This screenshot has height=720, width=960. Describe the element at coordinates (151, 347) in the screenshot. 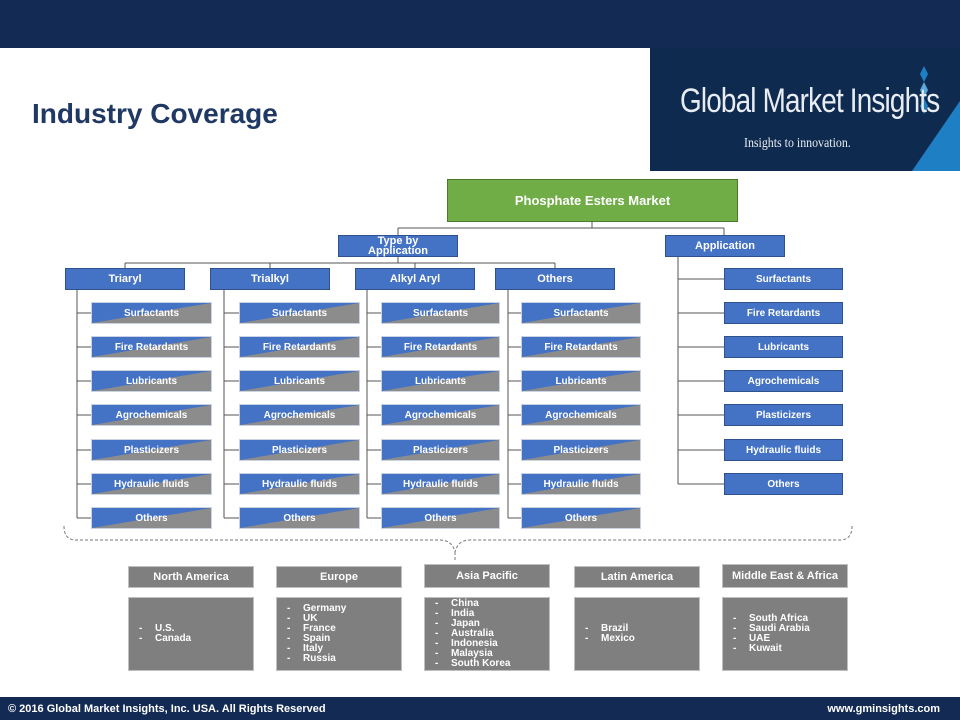

I see `triaryl-item-fire-retardants: Fire Retardants` at that location.